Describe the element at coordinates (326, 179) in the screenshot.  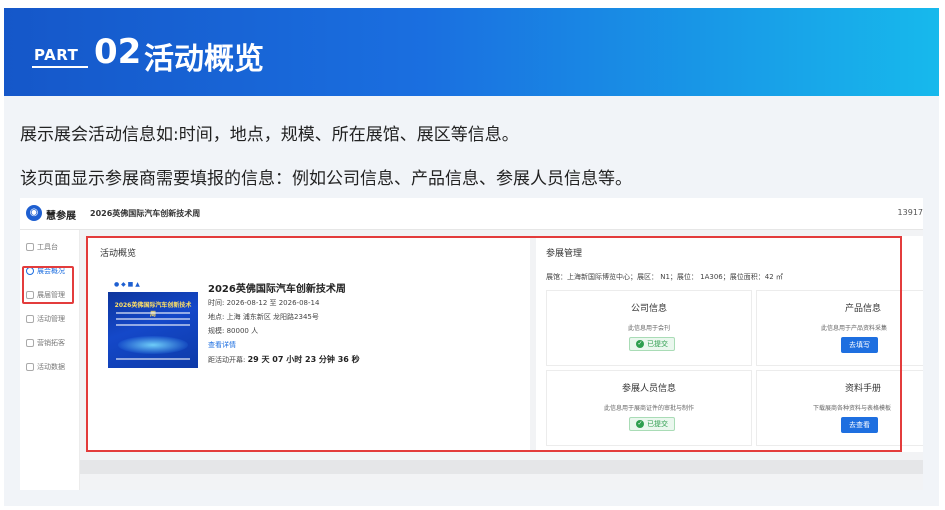
I see `description-line-2: 该页面显示参展商需要填报的信息：例如公司信息、产品信息、参展人员信息等。` at that location.